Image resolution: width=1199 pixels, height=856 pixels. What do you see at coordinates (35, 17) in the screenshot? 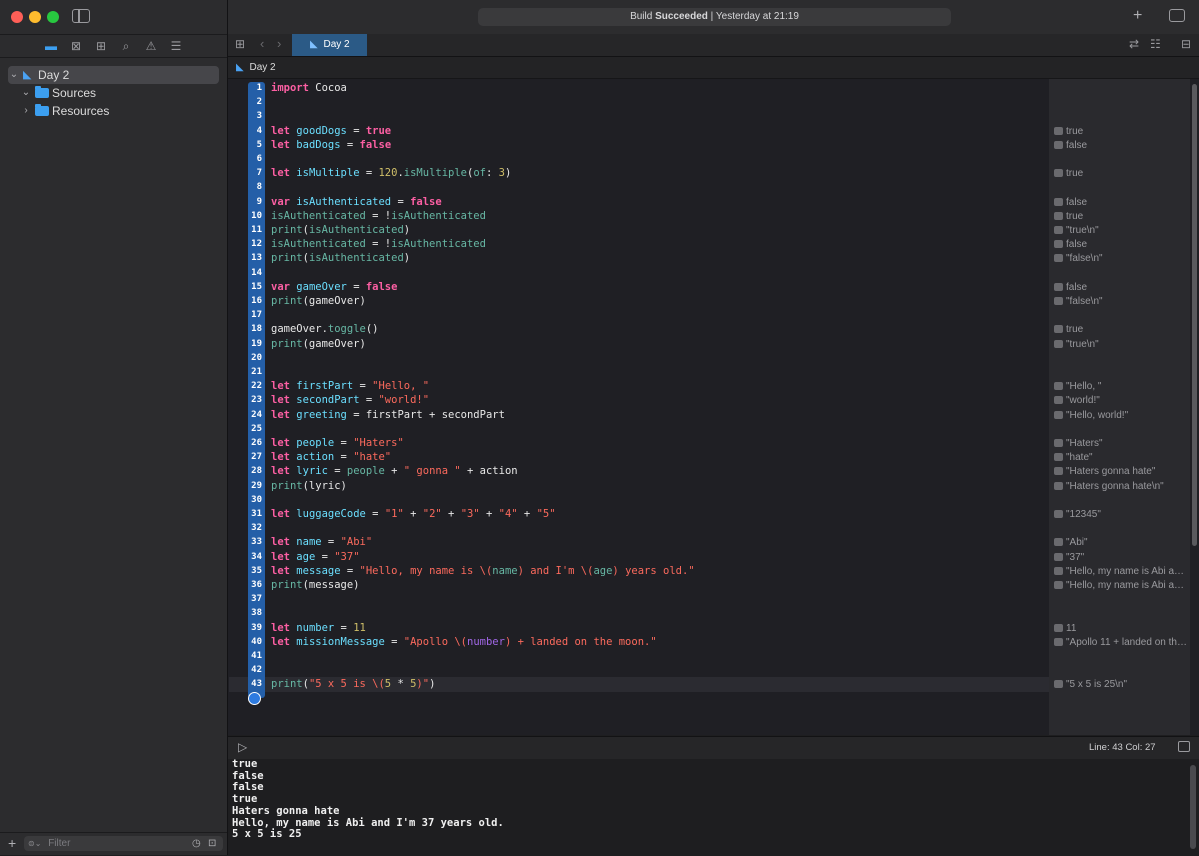
I see `minimize-window-button` at bounding box center [35, 17].